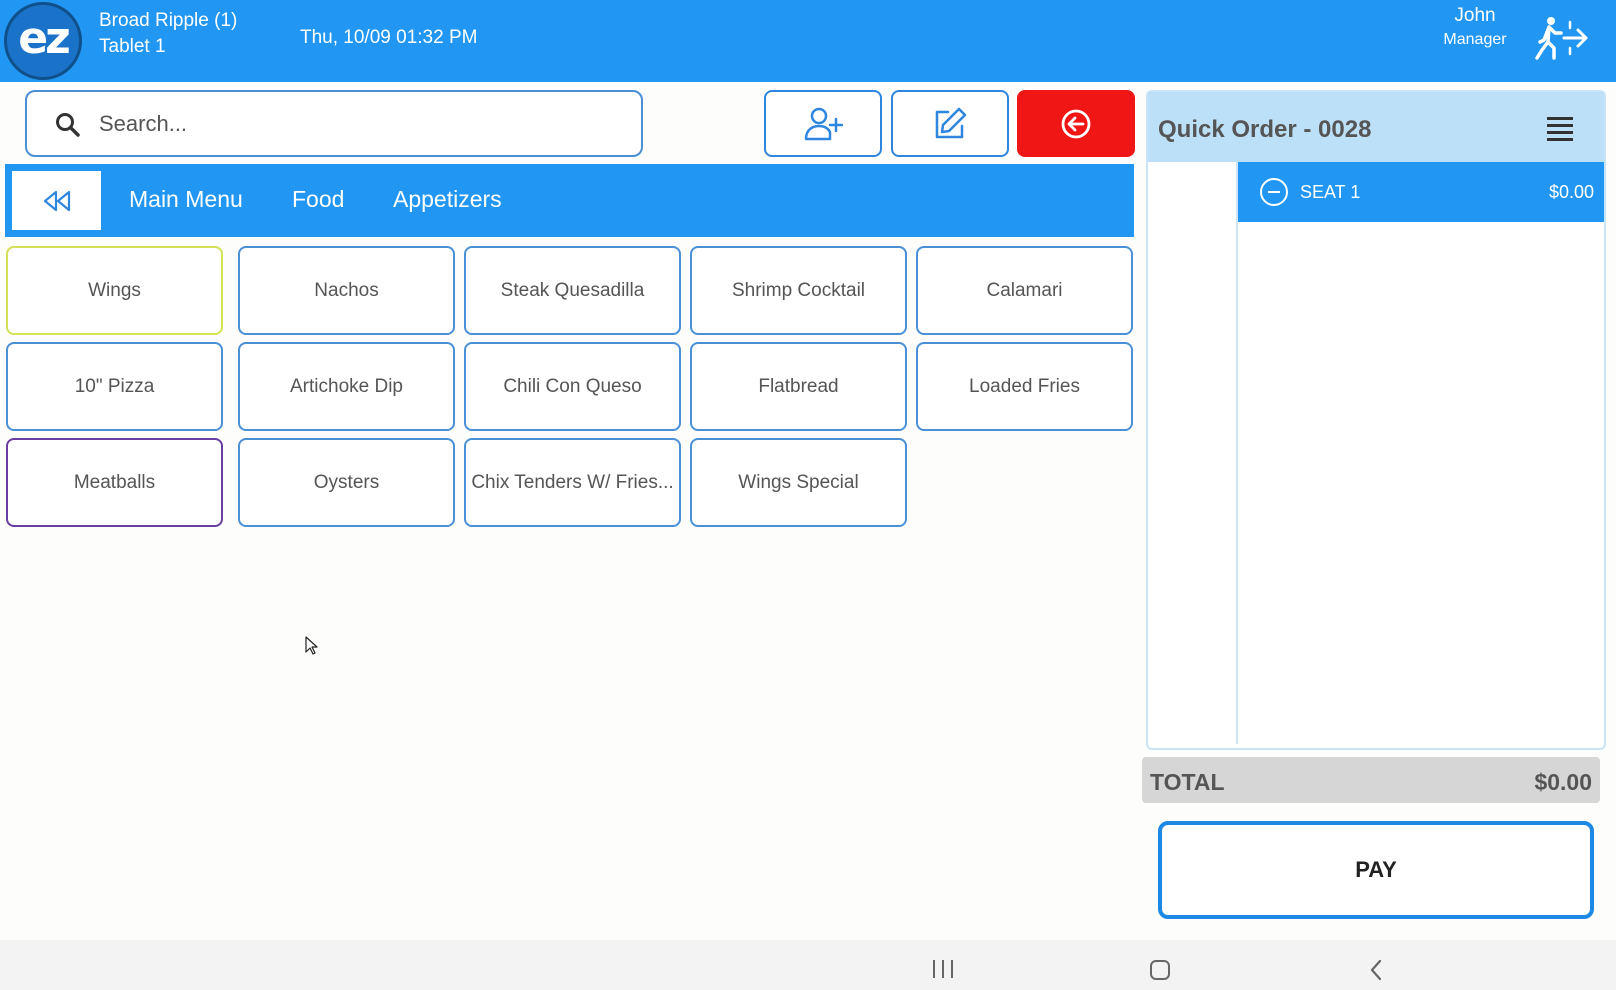 This screenshot has width=1616, height=990. Describe the element at coordinates (359, 124) in the screenshot. I see `search-input` at that location.